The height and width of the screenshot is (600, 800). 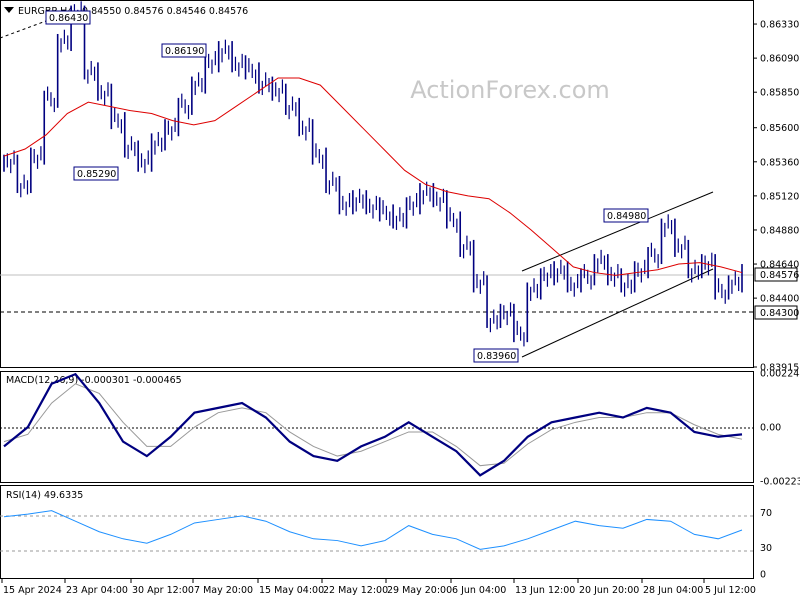 What do you see at coordinates (779, 162) in the screenshot?
I see `price-tick-label: 0.85360` at bounding box center [779, 162].